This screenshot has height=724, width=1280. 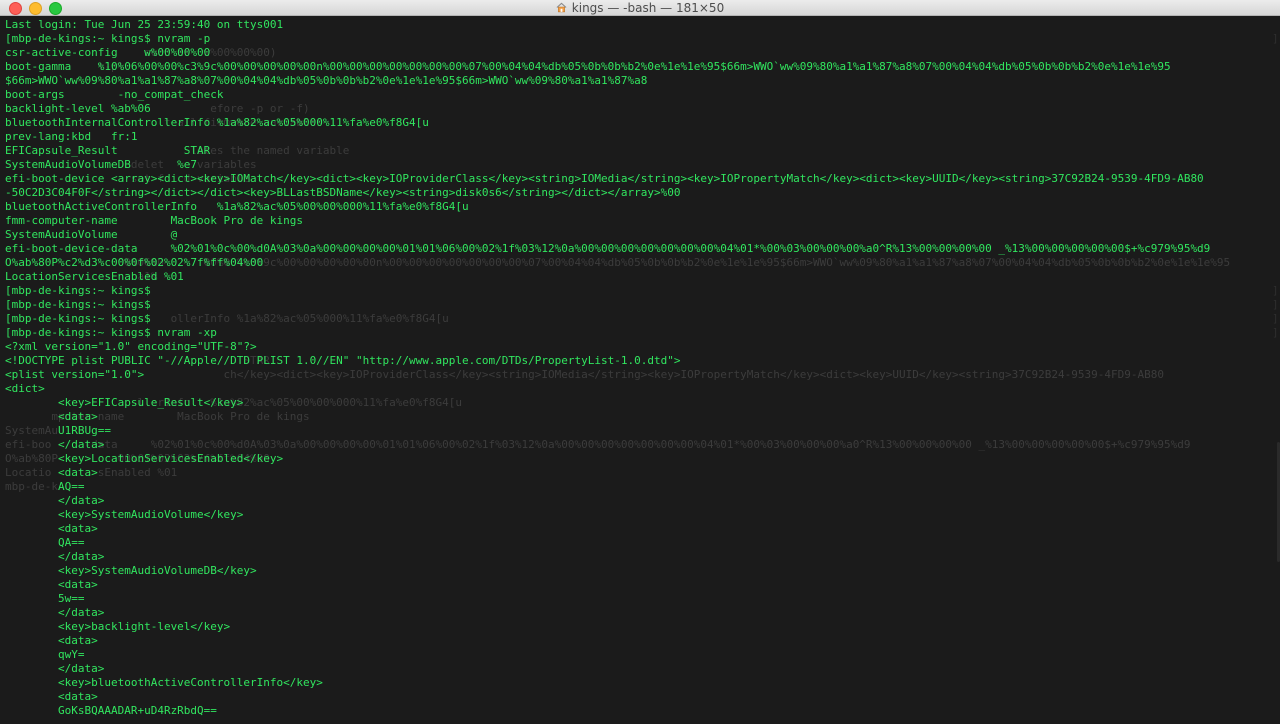 What do you see at coordinates (101, 164) in the screenshot?
I see `terminal-line: SystemAudioVolumeDB %e7` at bounding box center [101, 164].